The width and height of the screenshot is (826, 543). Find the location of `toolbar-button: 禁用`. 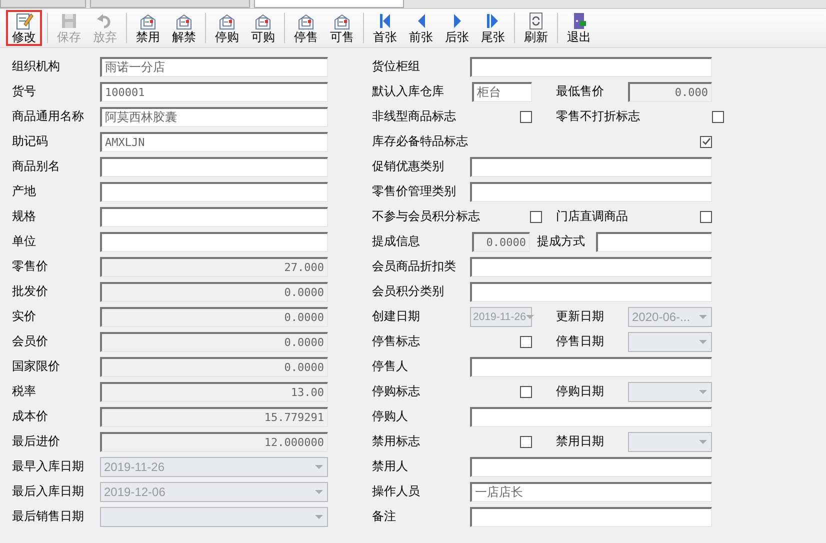

toolbar-button: 禁用 is located at coordinates (148, 28).